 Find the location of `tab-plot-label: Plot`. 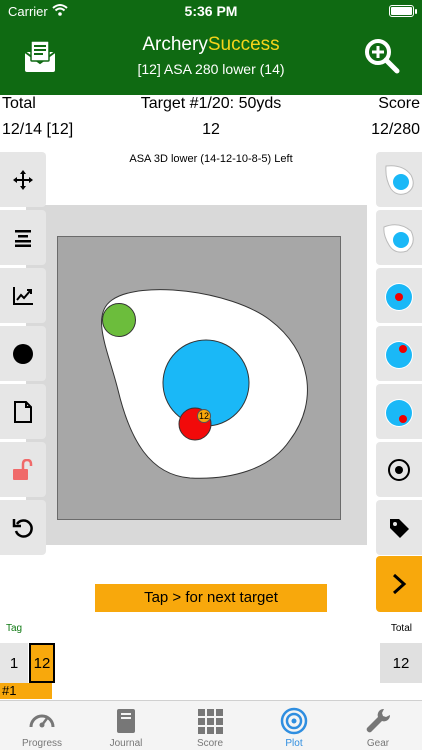

tab-plot-label: Plot is located at coordinates (294, 743).